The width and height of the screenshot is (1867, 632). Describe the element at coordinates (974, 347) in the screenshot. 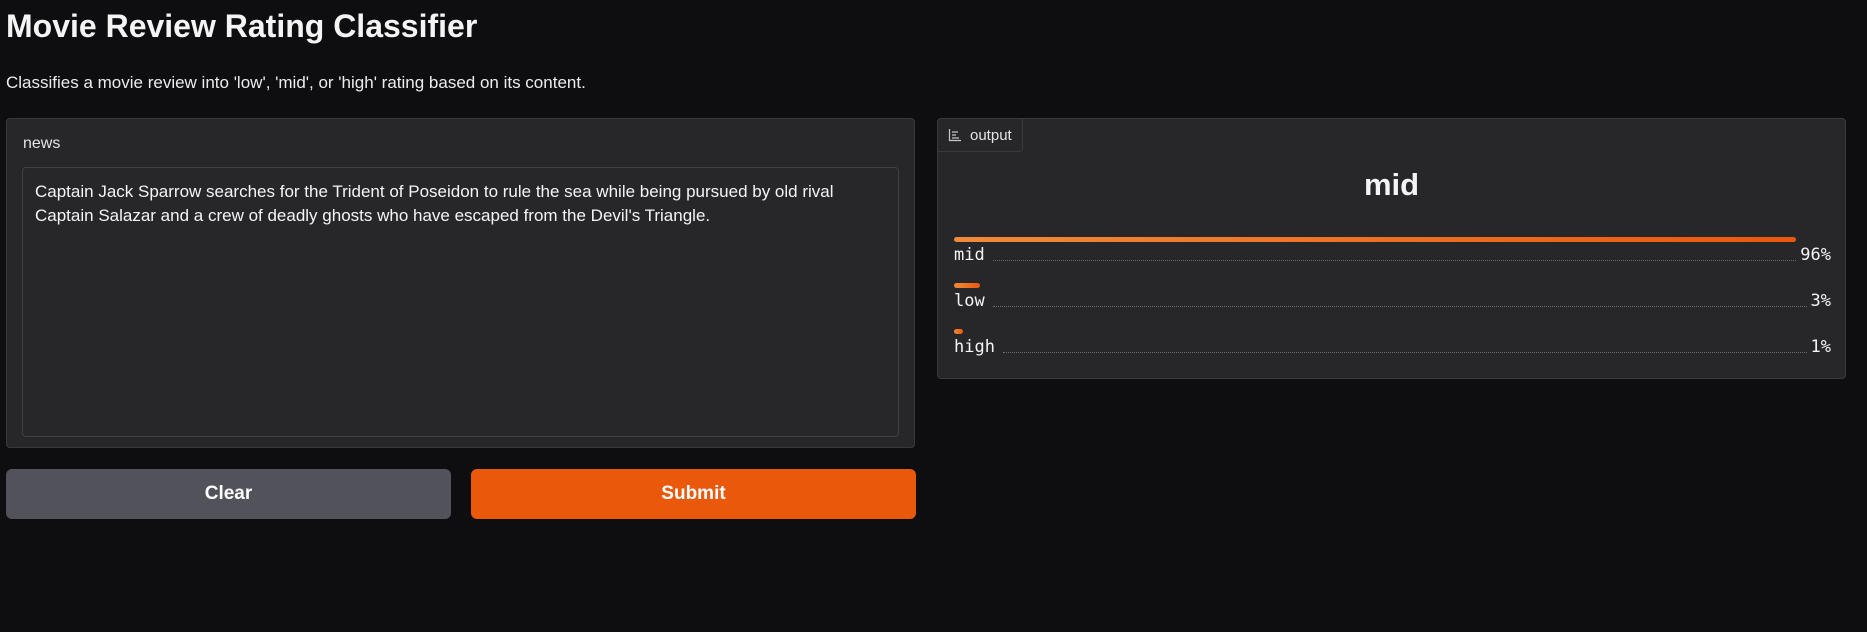

I see `confidence-label: high` at that location.